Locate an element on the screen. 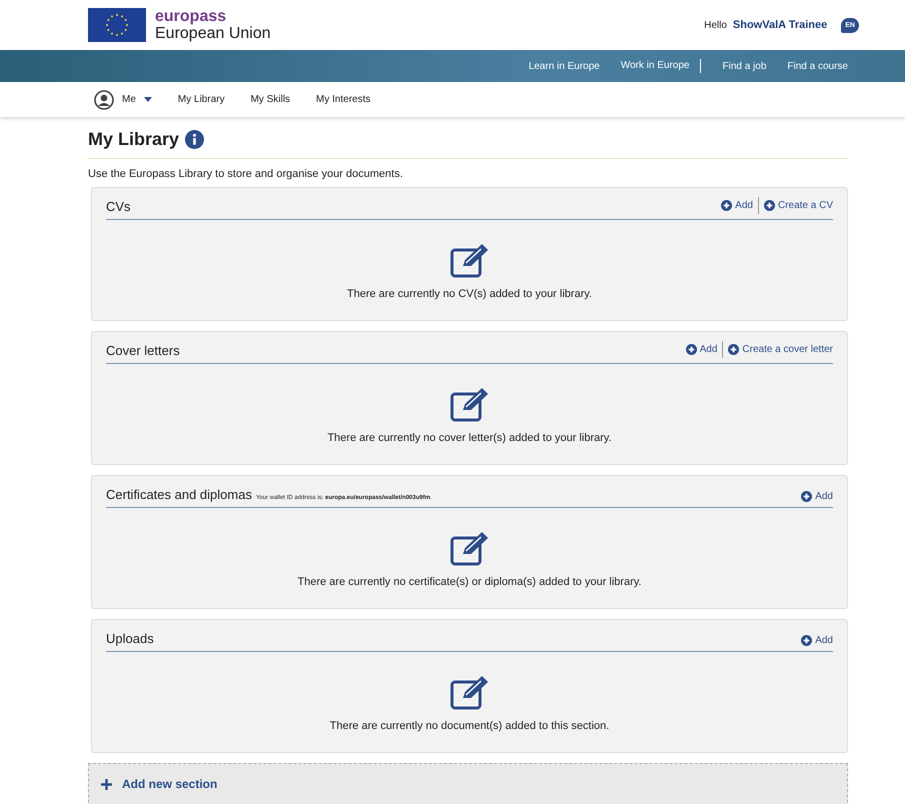  section-title: Uploads is located at coordinates (130, 638).